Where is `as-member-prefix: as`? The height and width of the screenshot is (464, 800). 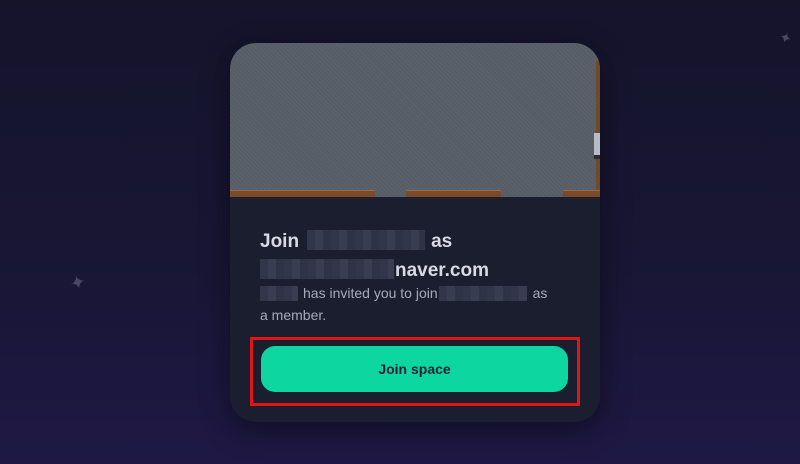 as-member-prefix: as is located at coordinates (540, 293).